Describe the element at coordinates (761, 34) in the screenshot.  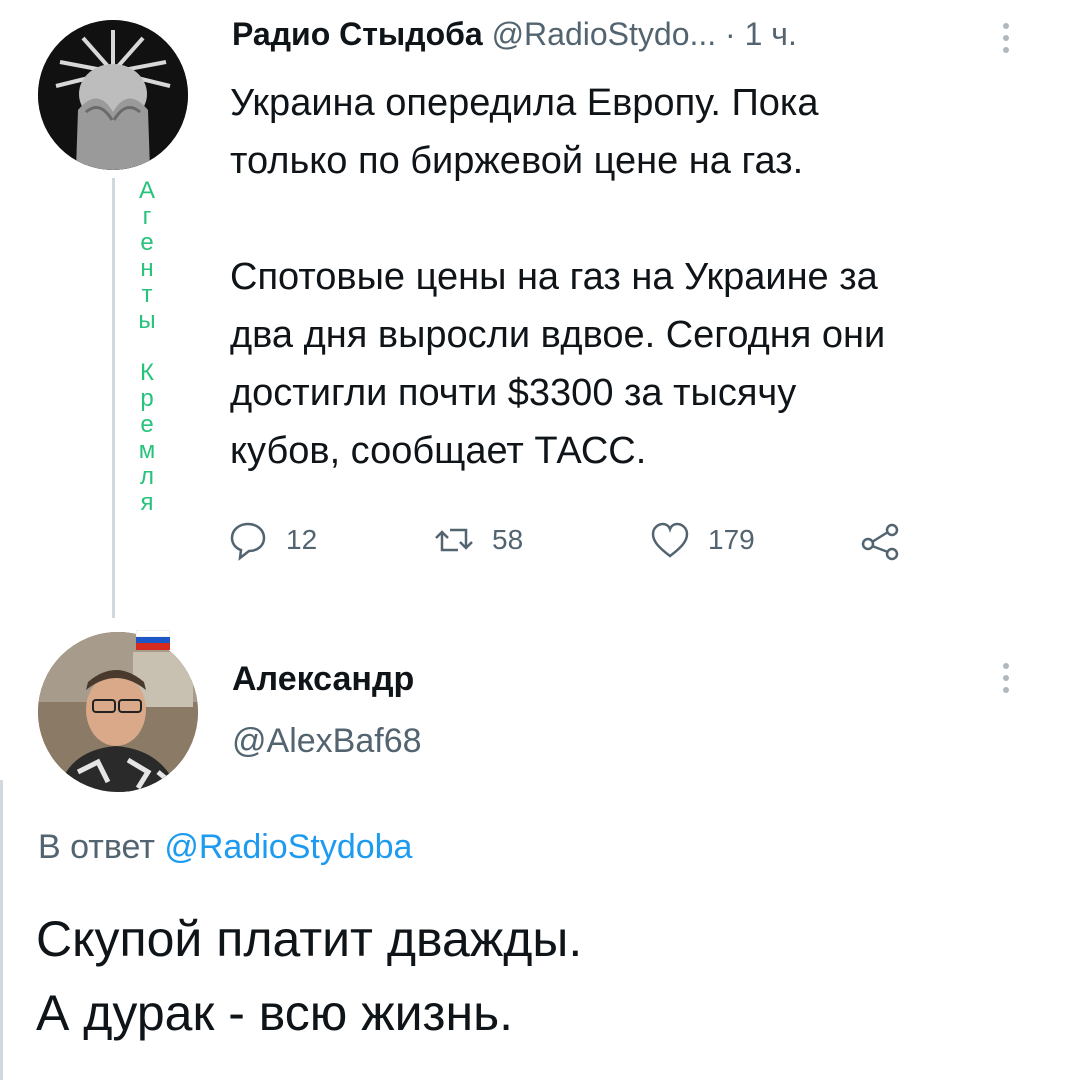
I see `timestamp: · 1 ч.` at that location.